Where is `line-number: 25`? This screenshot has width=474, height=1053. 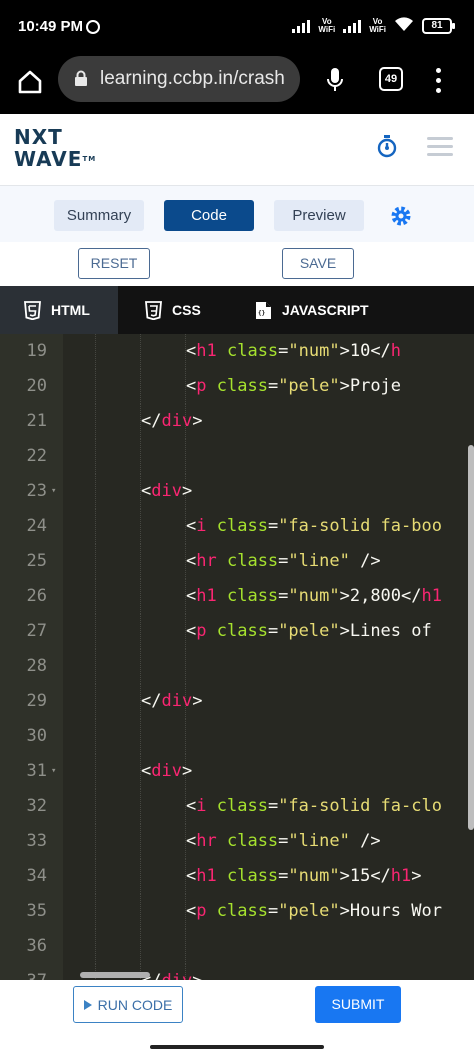 line-number: 25 is located at coordinates (36, 561).